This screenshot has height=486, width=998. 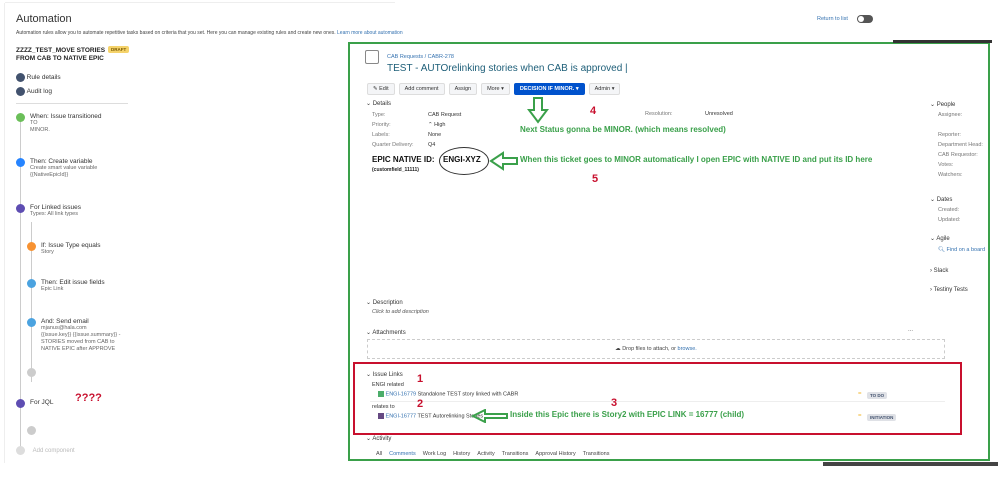 I want to click on tab-comments: Comments, so click(x=402, y=454).